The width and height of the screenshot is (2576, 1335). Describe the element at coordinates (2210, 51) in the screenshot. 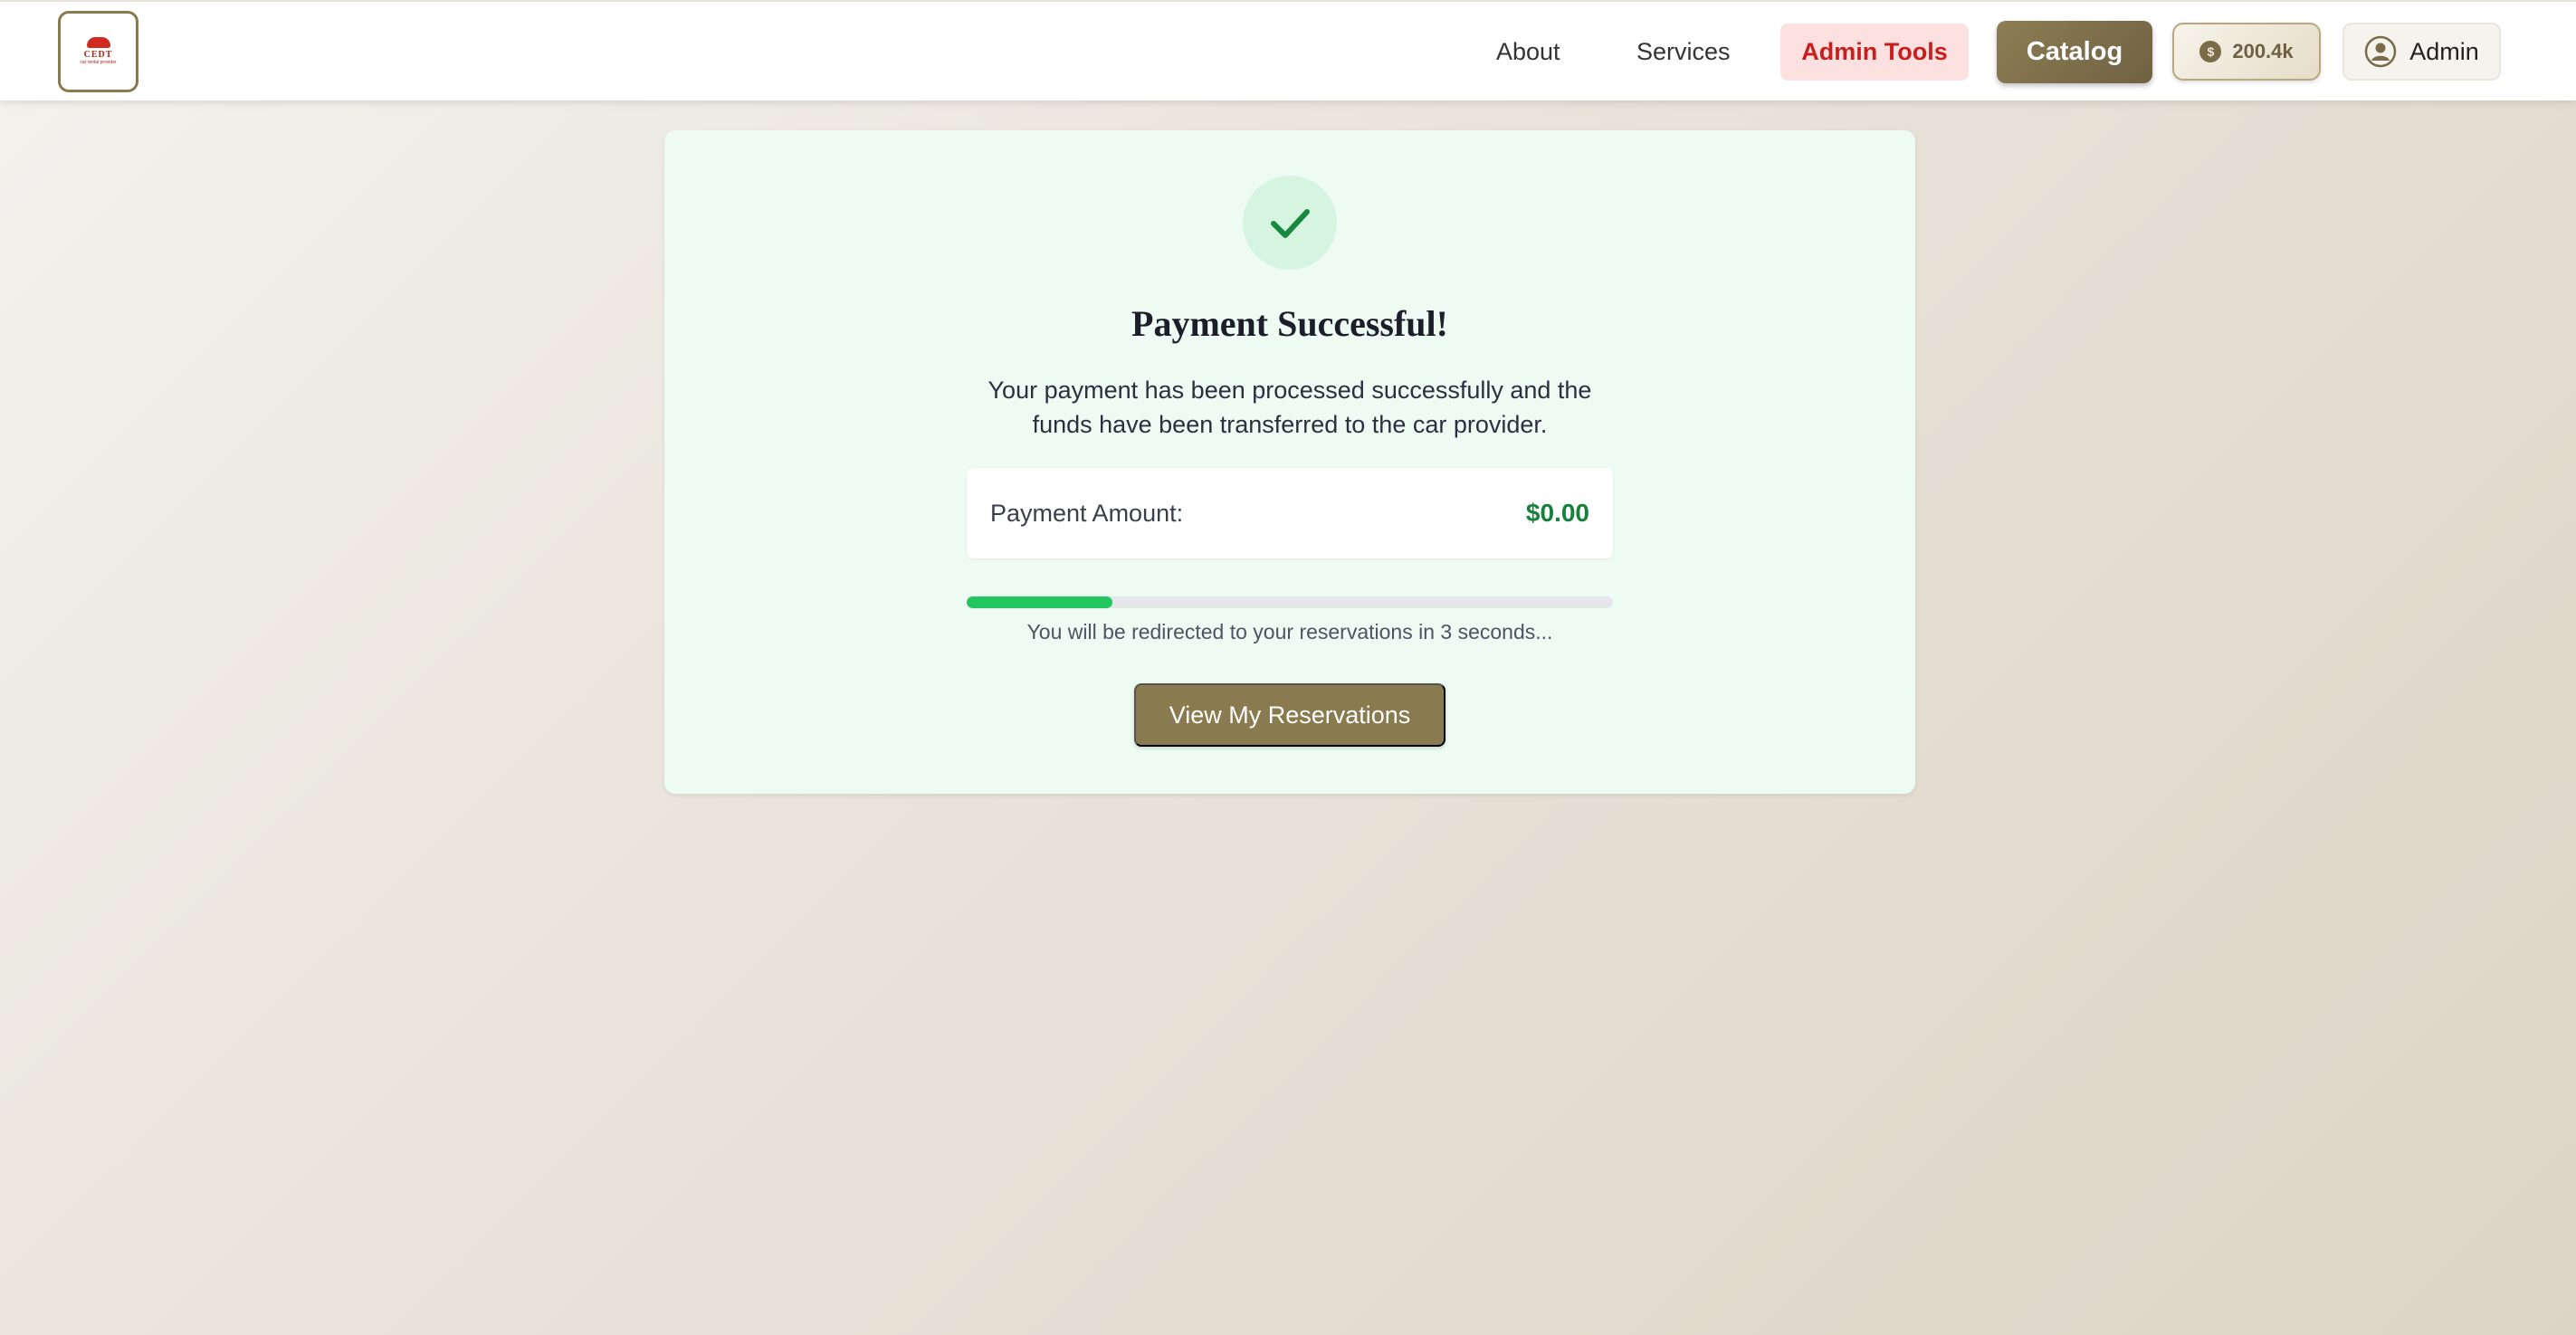

I see `coin-icon: $` at that location.